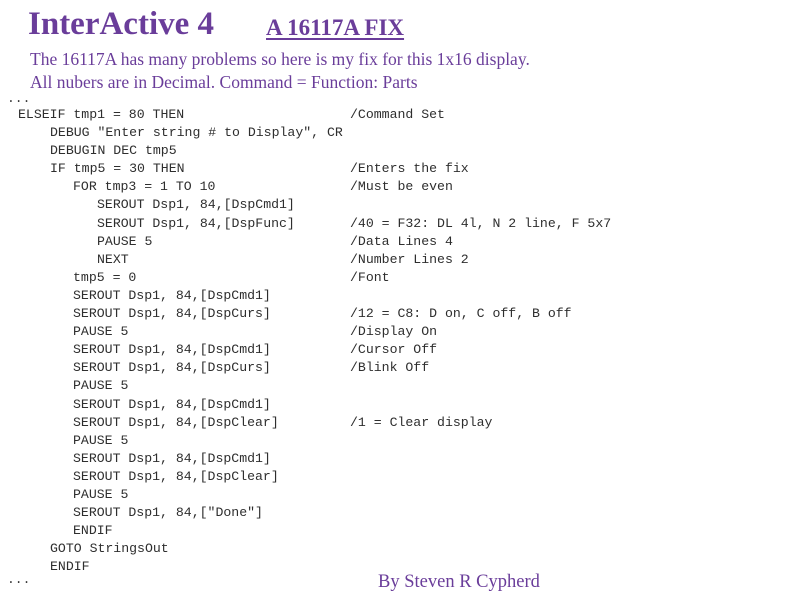  I want to click on code-line: tmp5 = 0/Font, so click(400, 278).